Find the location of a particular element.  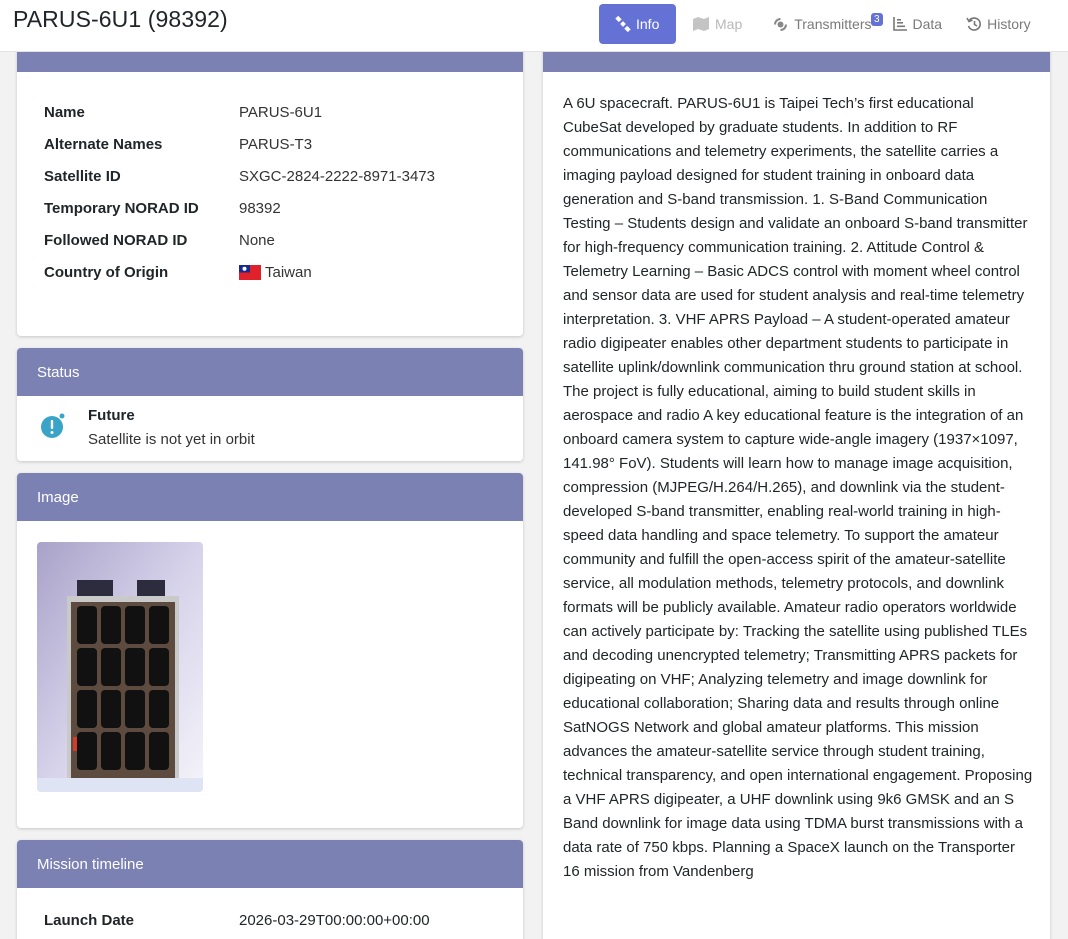

exclamation-circle-icon is located at coordinates (53, 428).